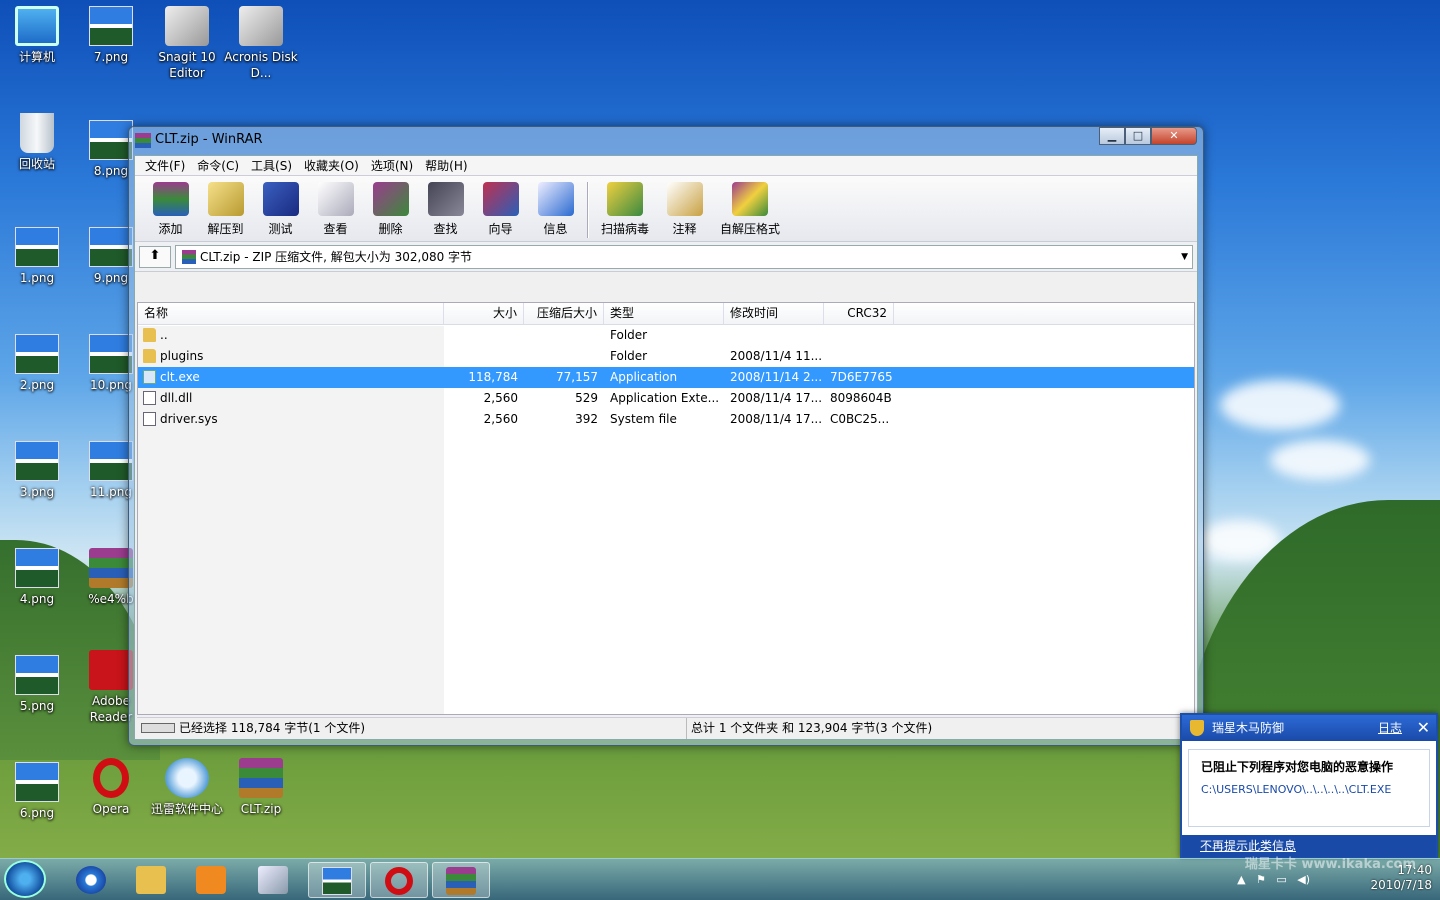 The height and width of the screenshot is (900, 1440). Describe the element at coordinates (625, 210) in the screenshot. I see `toolbar-button: 扫描病毒` at that location.